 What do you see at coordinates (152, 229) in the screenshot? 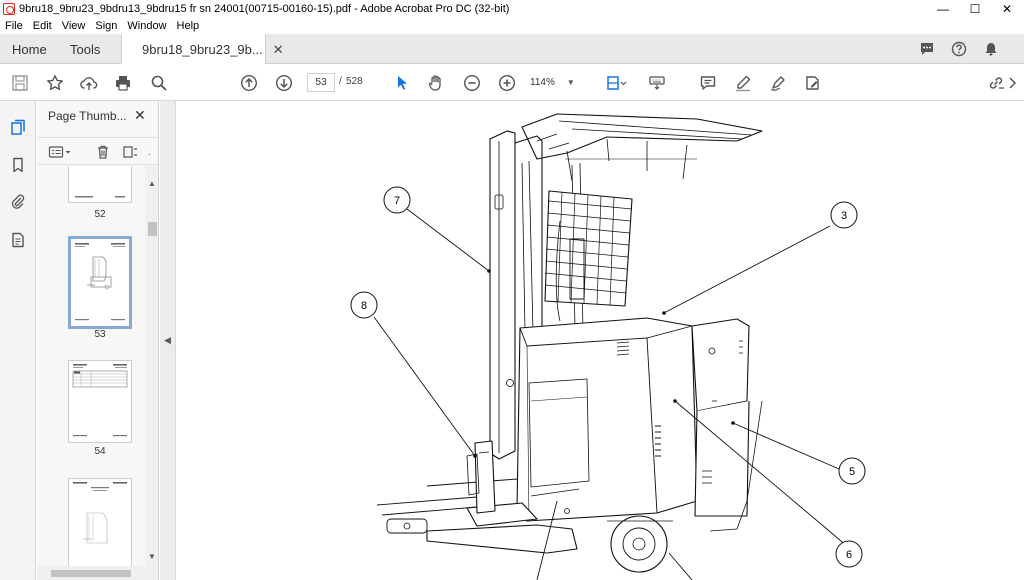
I see `scrollbar-thumb` at bounding box center [152, 229].